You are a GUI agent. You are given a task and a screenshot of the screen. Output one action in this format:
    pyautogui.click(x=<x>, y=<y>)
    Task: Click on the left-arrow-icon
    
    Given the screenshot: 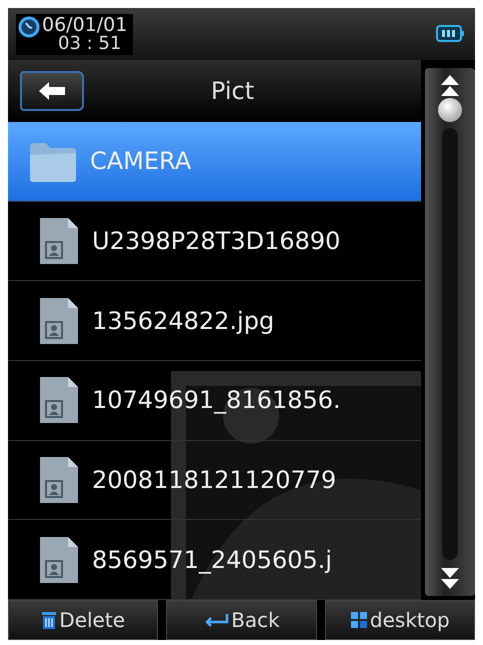 What is the action you would take?
    pyautogui.click(x=52, y=91)
    